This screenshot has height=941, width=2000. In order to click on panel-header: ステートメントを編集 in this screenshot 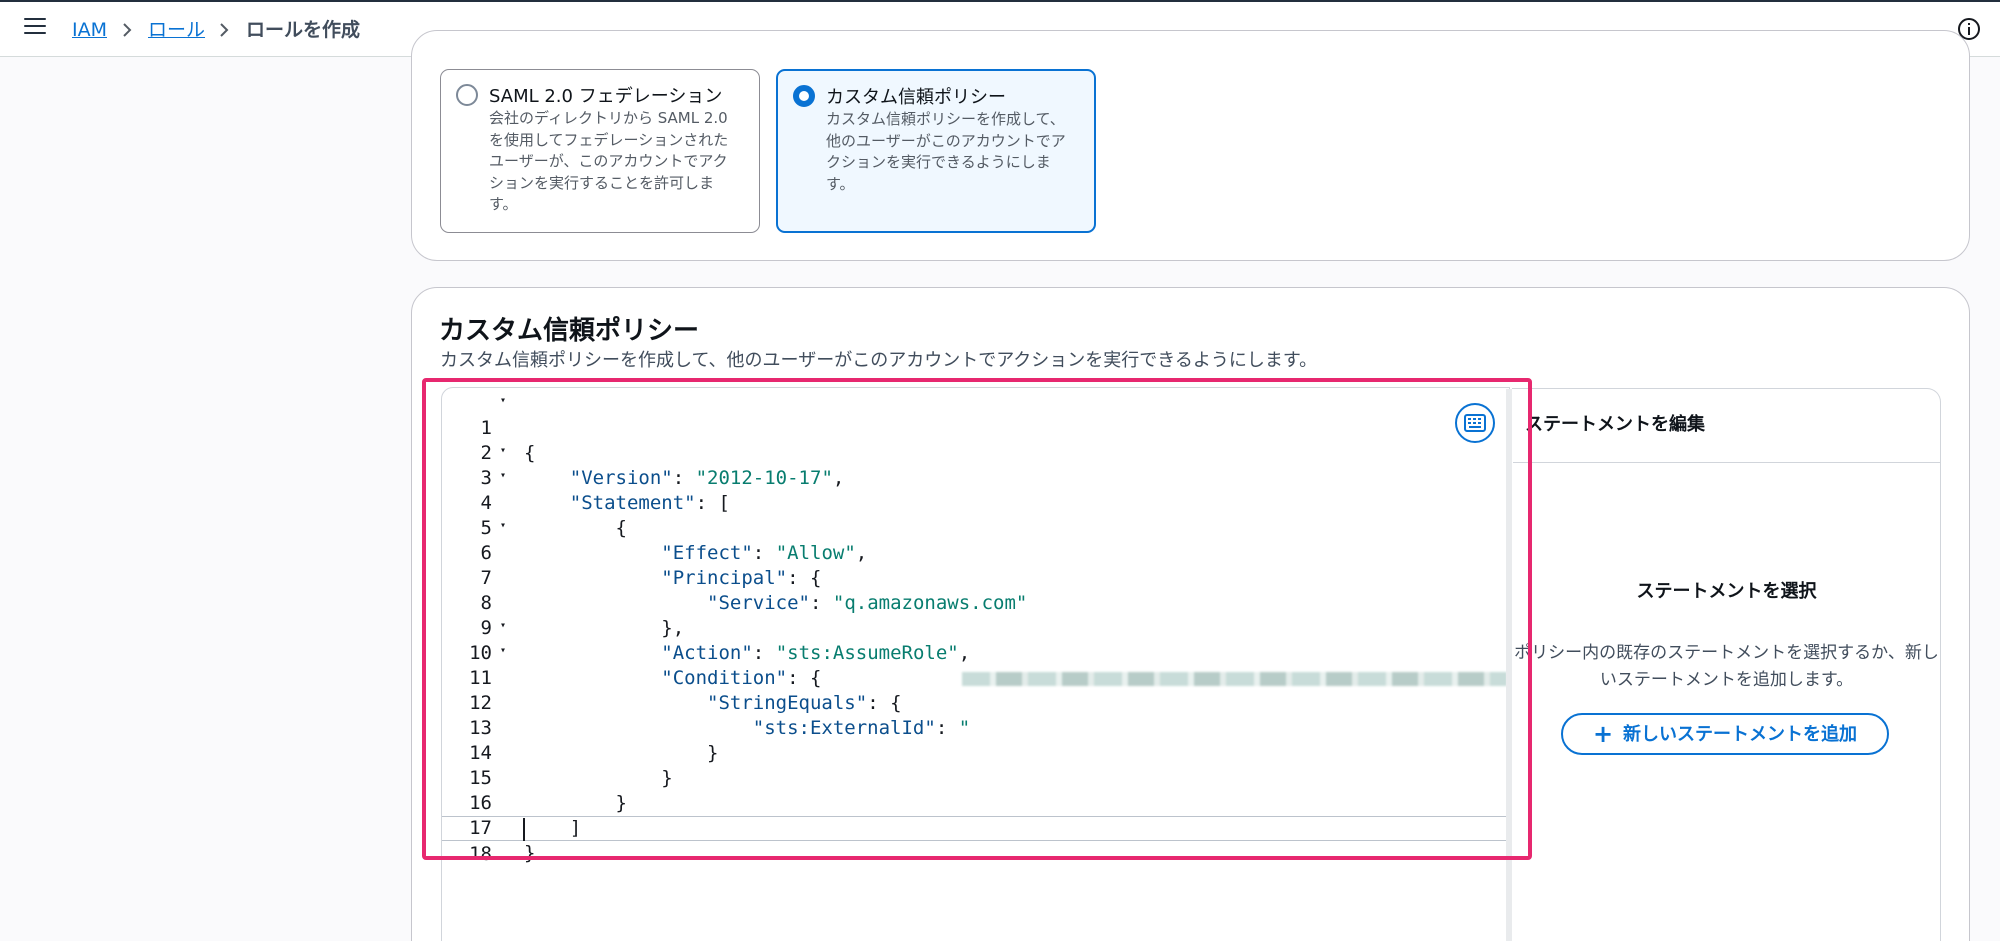, I will do `click(1615, 424)`.